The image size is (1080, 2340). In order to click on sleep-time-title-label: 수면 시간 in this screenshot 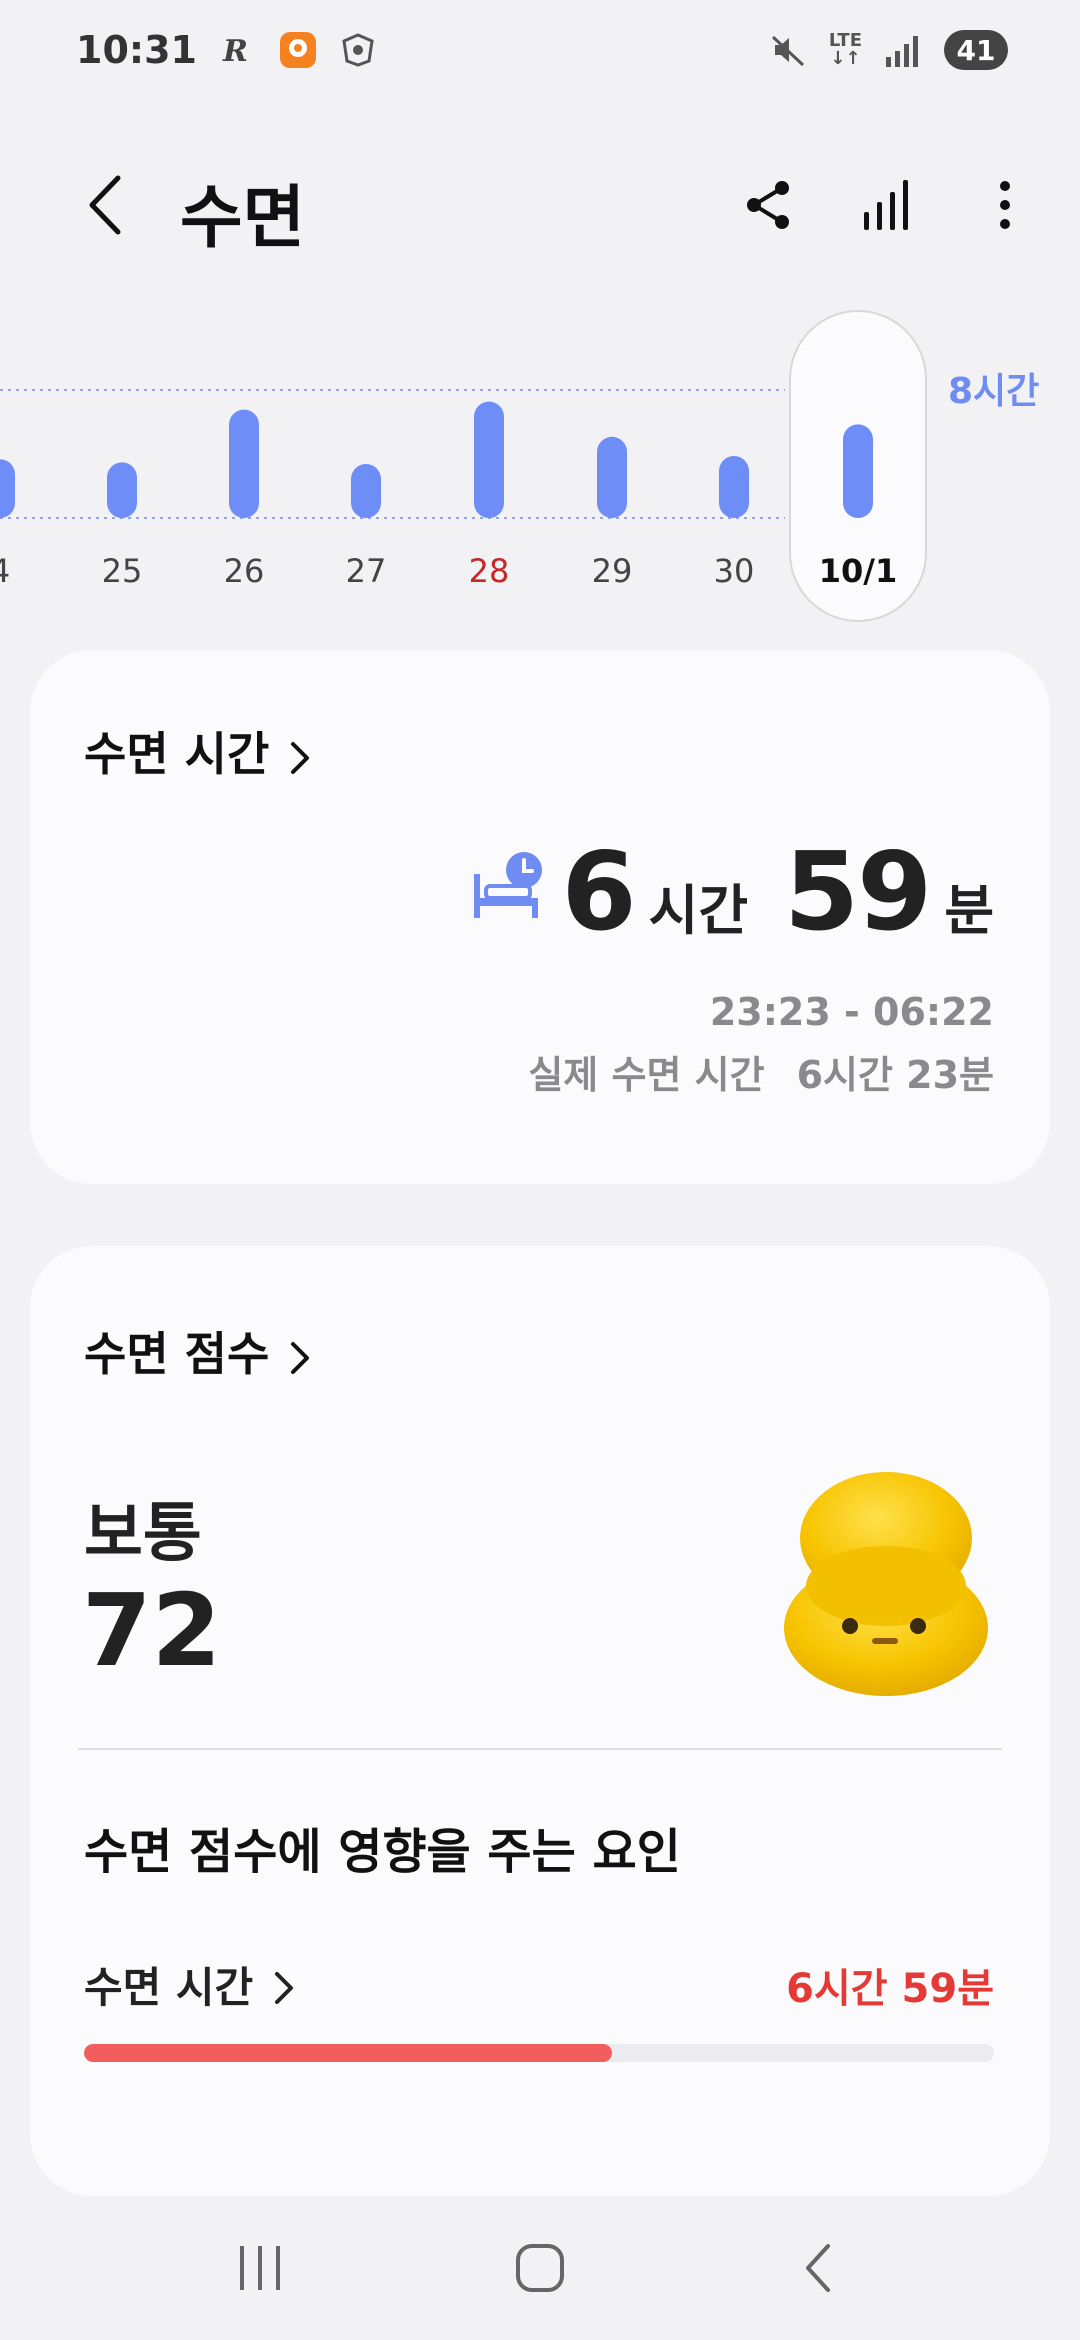, I will do `click(177, 754)`.